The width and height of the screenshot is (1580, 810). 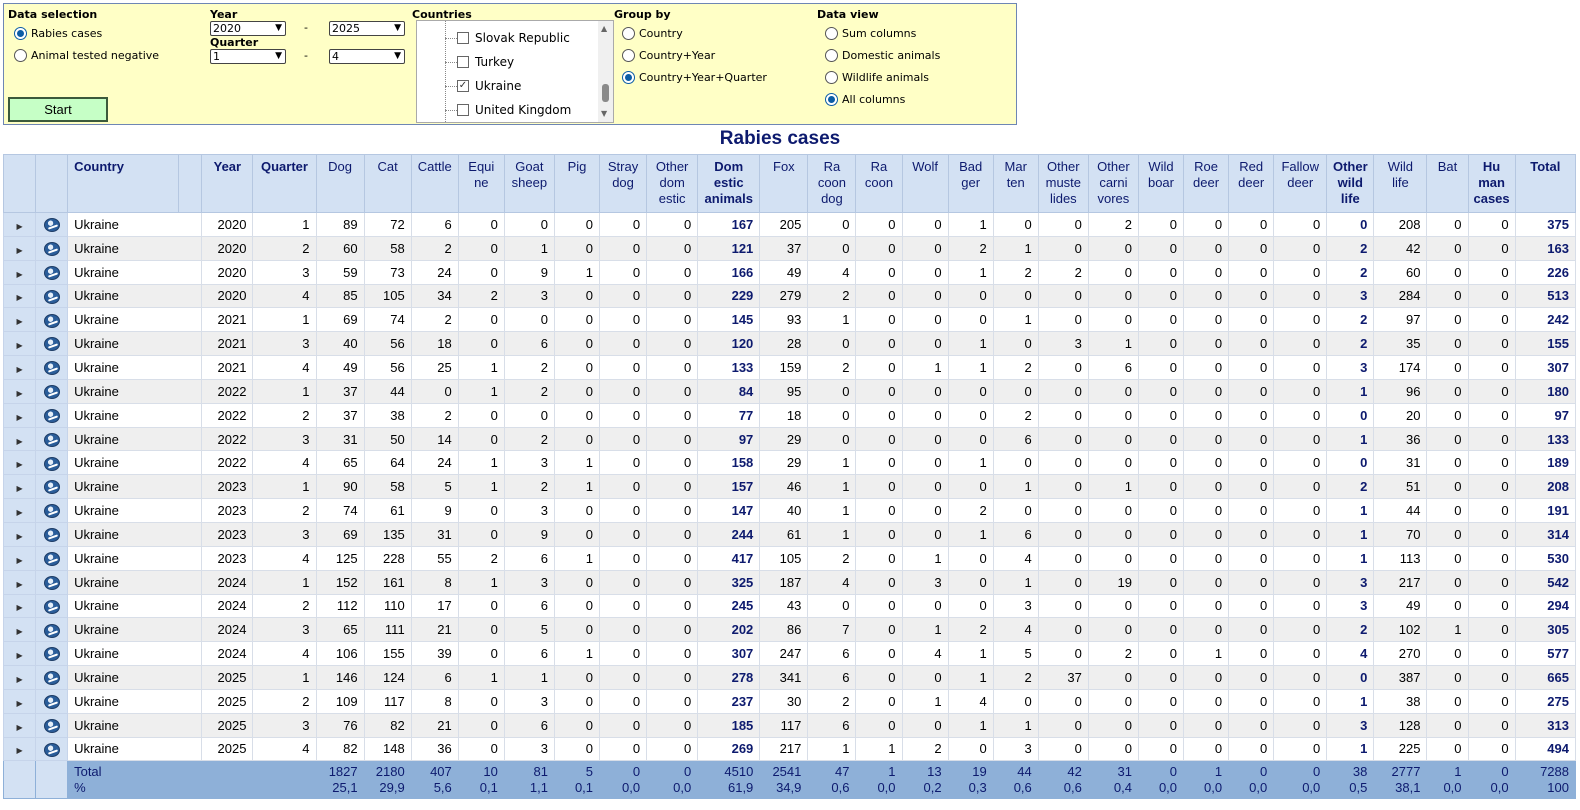 I want to click on quarter-to-select: 4 ▼, so click(x=367, y=56).